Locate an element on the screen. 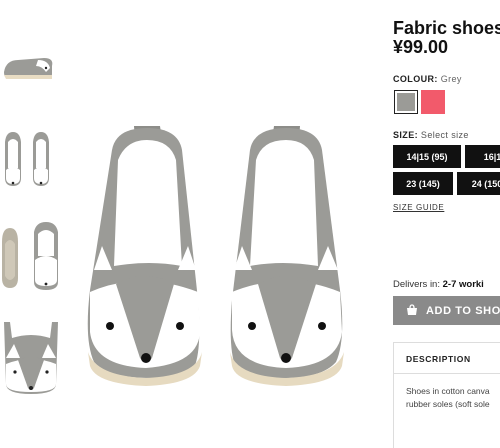 Image resolution: width=500 pixels, height=448 pixels. colour-selected-value: Grey is located at coordinates (451, 79).